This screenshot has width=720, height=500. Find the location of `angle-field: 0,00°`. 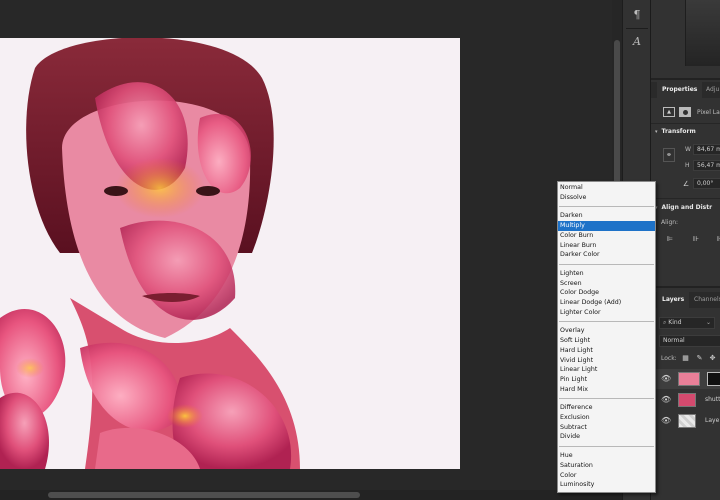

angle-field: 0,00° is located at coordinates (706, 183).